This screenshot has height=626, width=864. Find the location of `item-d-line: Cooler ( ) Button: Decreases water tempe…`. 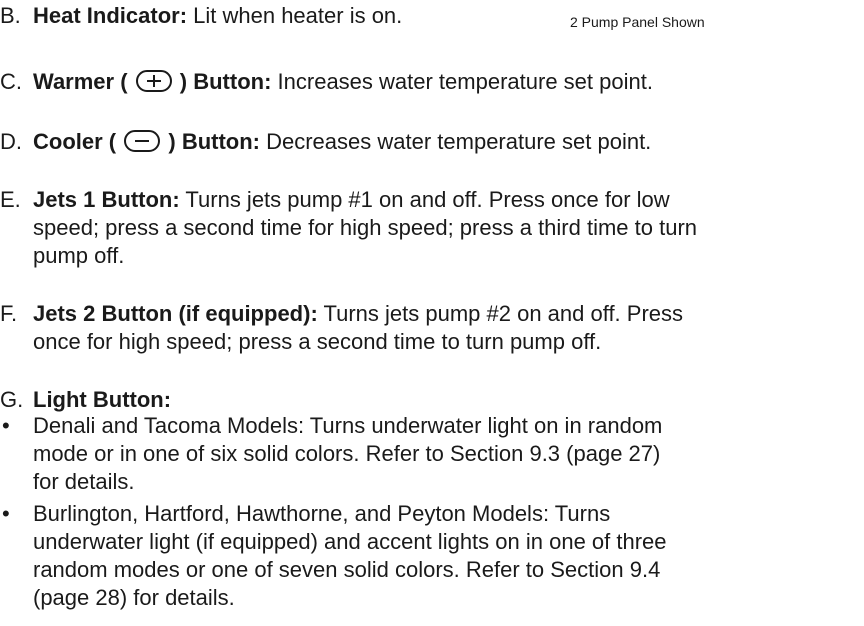

item-d-line: Cooler ( ) Button: Decreases water tempe… is located at coordinates (342, 142).